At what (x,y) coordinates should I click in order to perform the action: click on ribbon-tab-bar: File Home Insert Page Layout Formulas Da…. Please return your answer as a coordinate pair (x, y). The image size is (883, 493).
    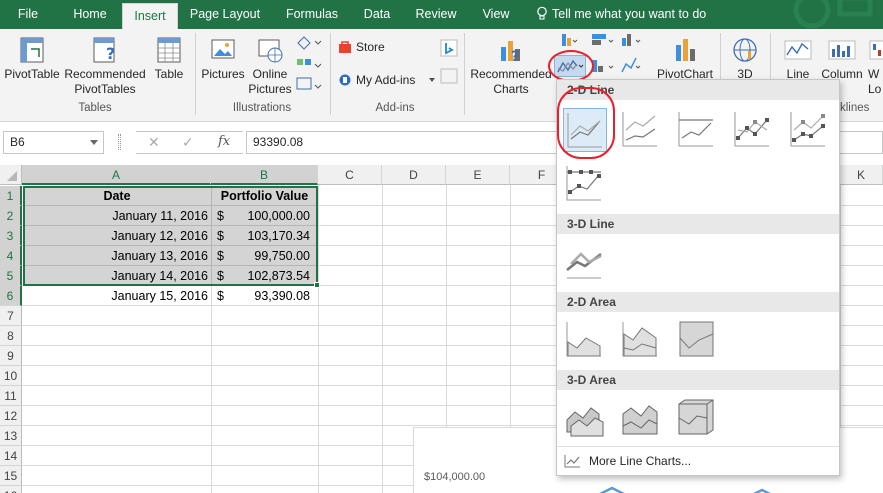
    Looking at the image, I should click on (441, 14).